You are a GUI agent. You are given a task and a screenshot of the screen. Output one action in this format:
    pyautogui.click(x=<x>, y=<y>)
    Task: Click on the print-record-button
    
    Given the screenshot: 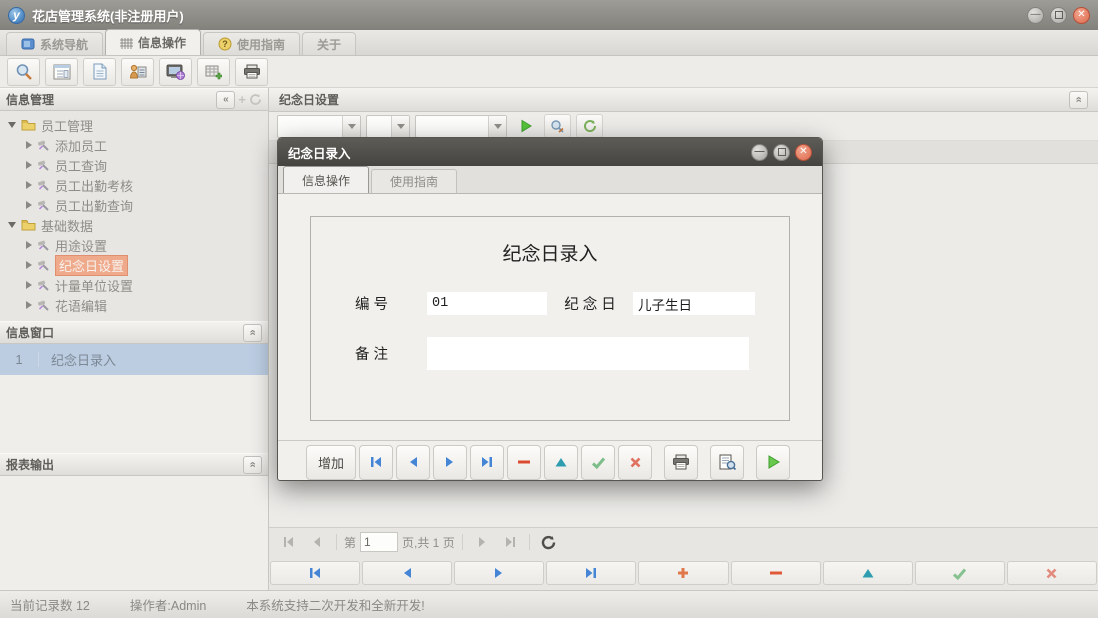 What is the action you would take?
    pyautogui.click(x=681, y=462)
    